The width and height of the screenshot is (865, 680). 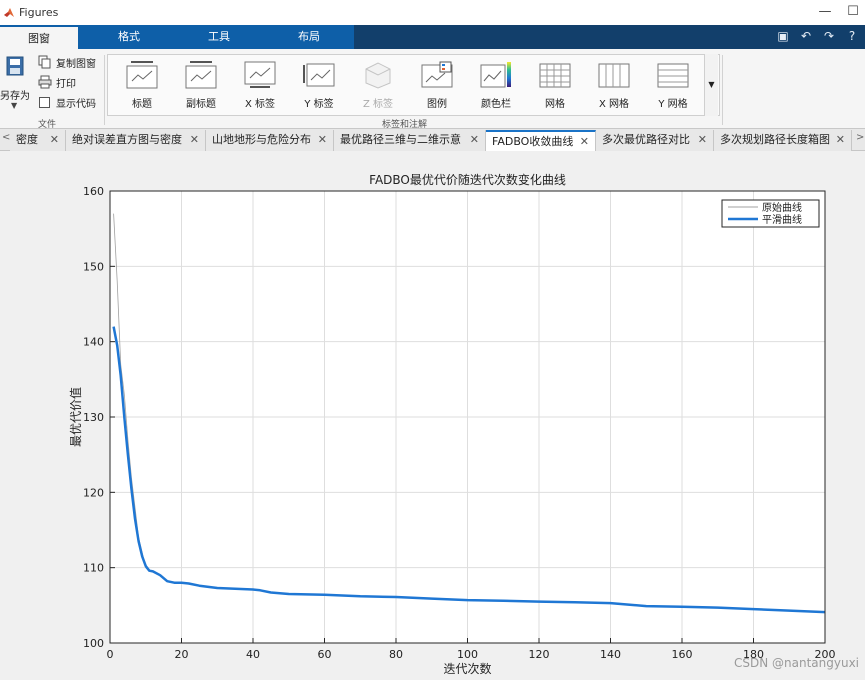 What do you see at coordinates (711, 85) in the screenshot?
I see `gallery-expand-button: ▼` at bounding box center [711, 85].